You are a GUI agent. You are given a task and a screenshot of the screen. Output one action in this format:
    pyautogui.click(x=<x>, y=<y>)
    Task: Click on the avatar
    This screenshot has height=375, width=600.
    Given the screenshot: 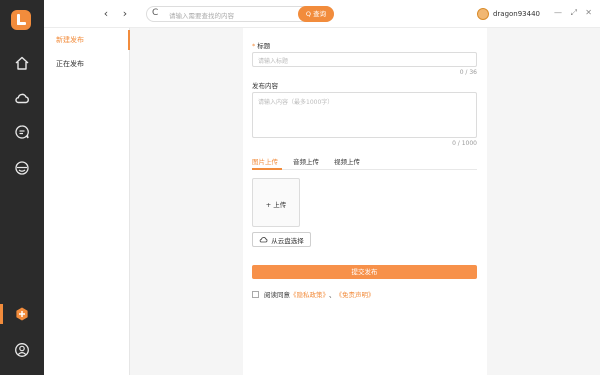 What is the action you would take?
    pyautogui.click(x=482, y=14)
    